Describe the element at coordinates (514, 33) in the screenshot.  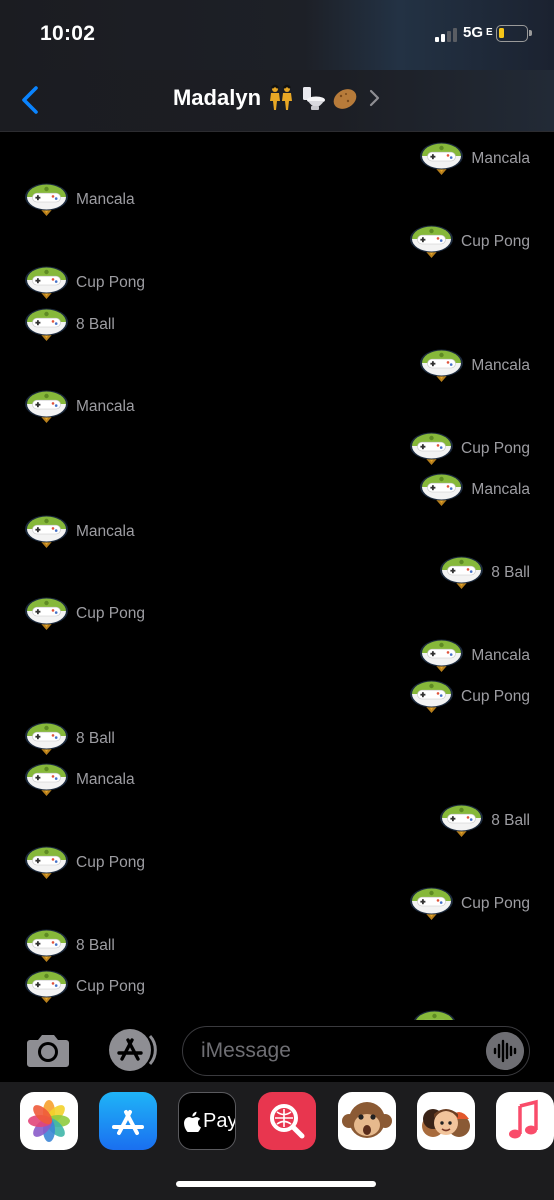
I see `battery-icon` at that location.